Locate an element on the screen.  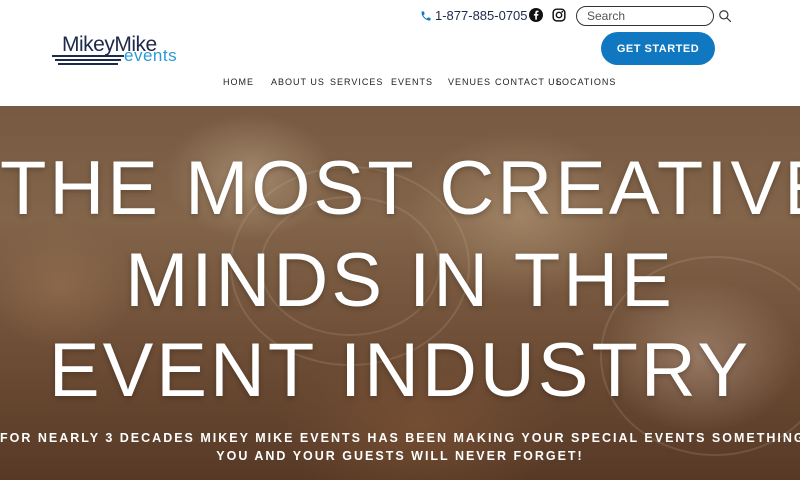
get-started-button: GET STARTED is located at coordinates (658, 48).